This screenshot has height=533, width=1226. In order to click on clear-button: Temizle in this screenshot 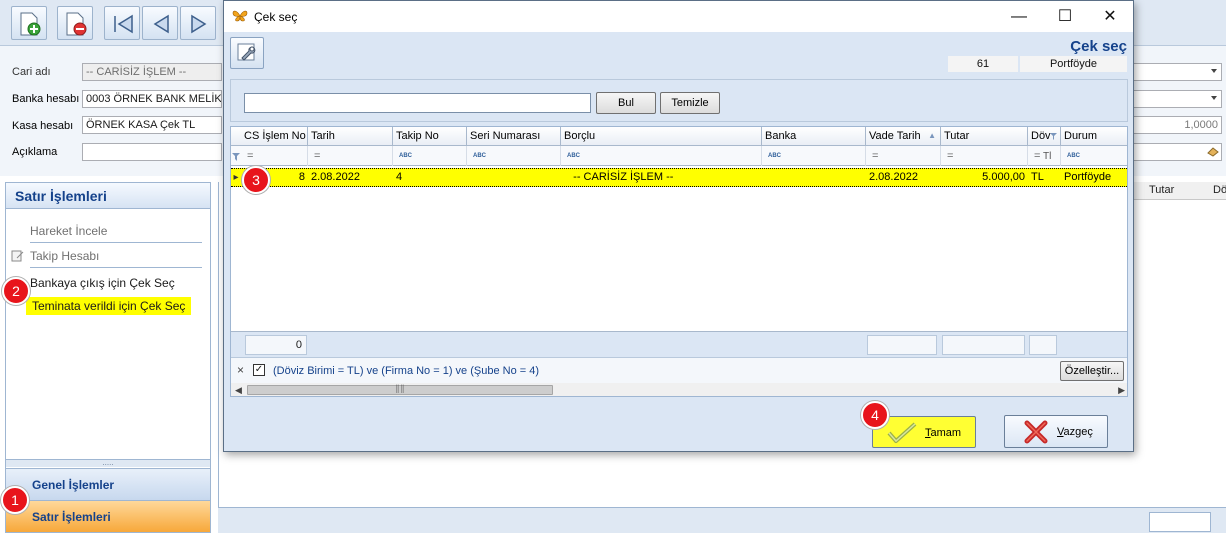, I will do `click(690, 103)`.